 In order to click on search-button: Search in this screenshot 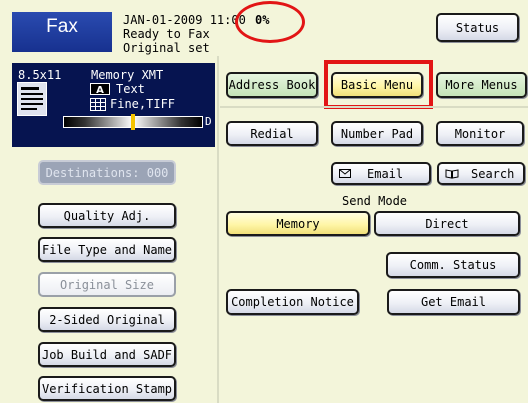, I will do `click(481, 173)`.